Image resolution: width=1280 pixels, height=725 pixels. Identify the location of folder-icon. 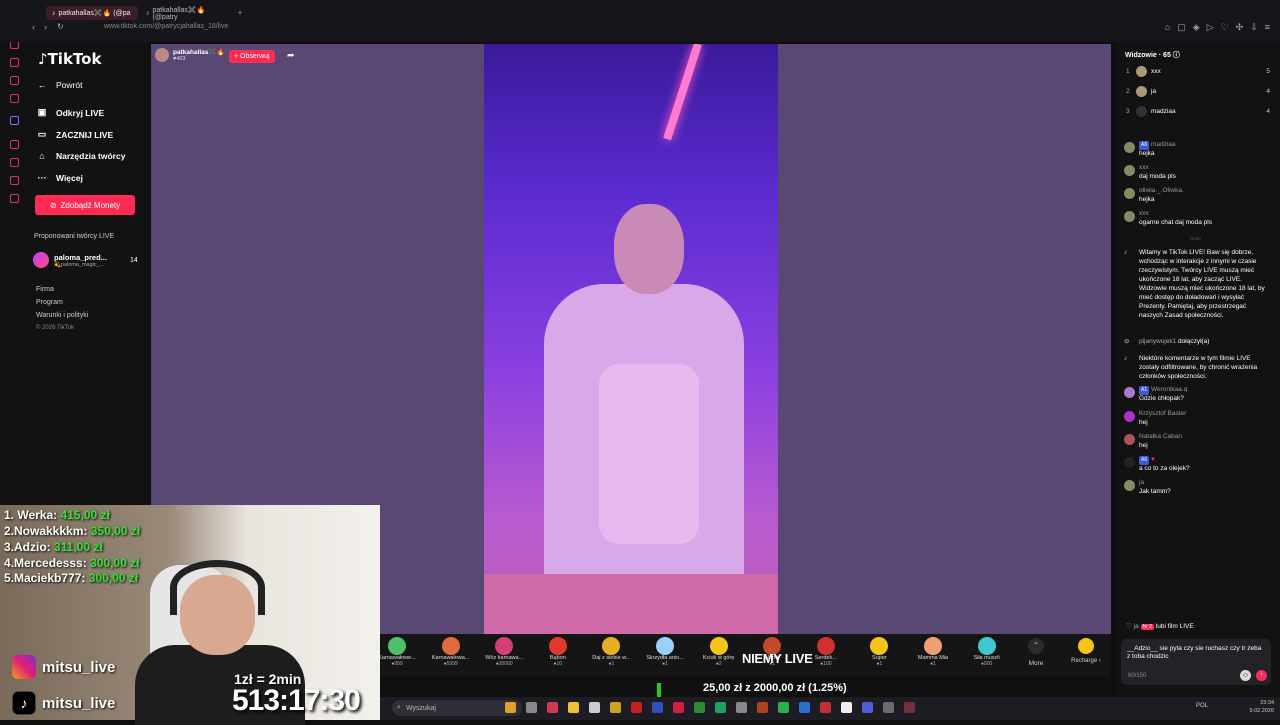
(573, 707).